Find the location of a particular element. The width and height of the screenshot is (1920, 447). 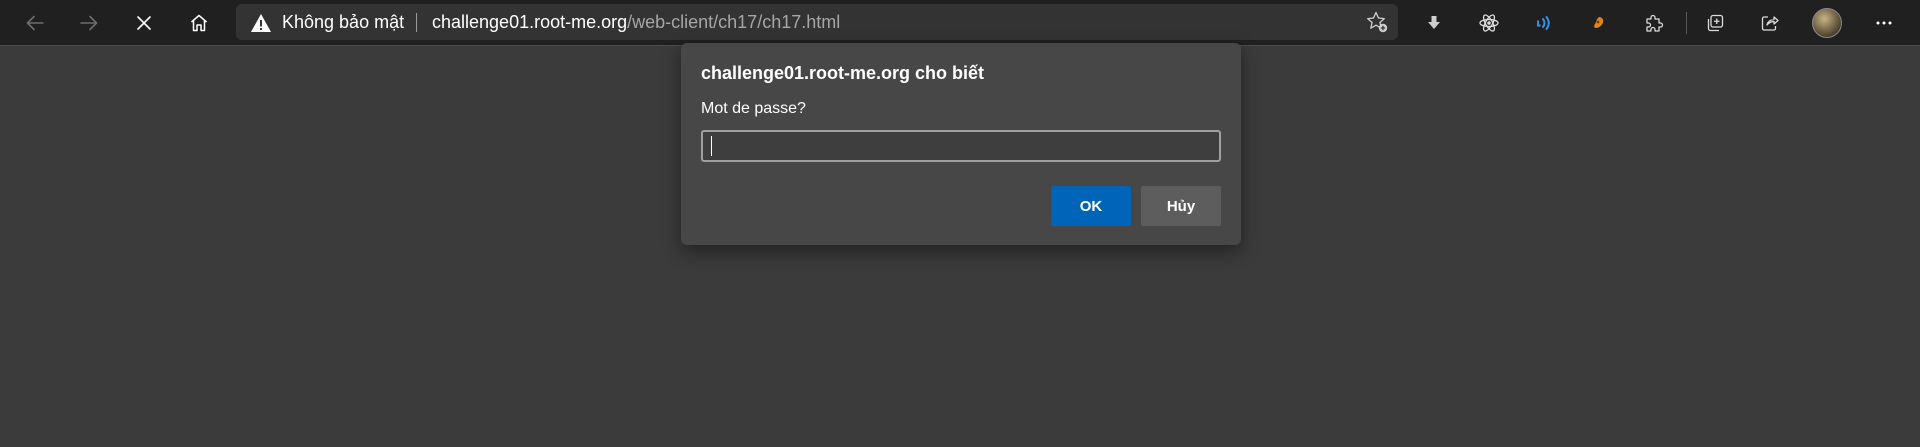

back-button is located at coordinates (35, 23).